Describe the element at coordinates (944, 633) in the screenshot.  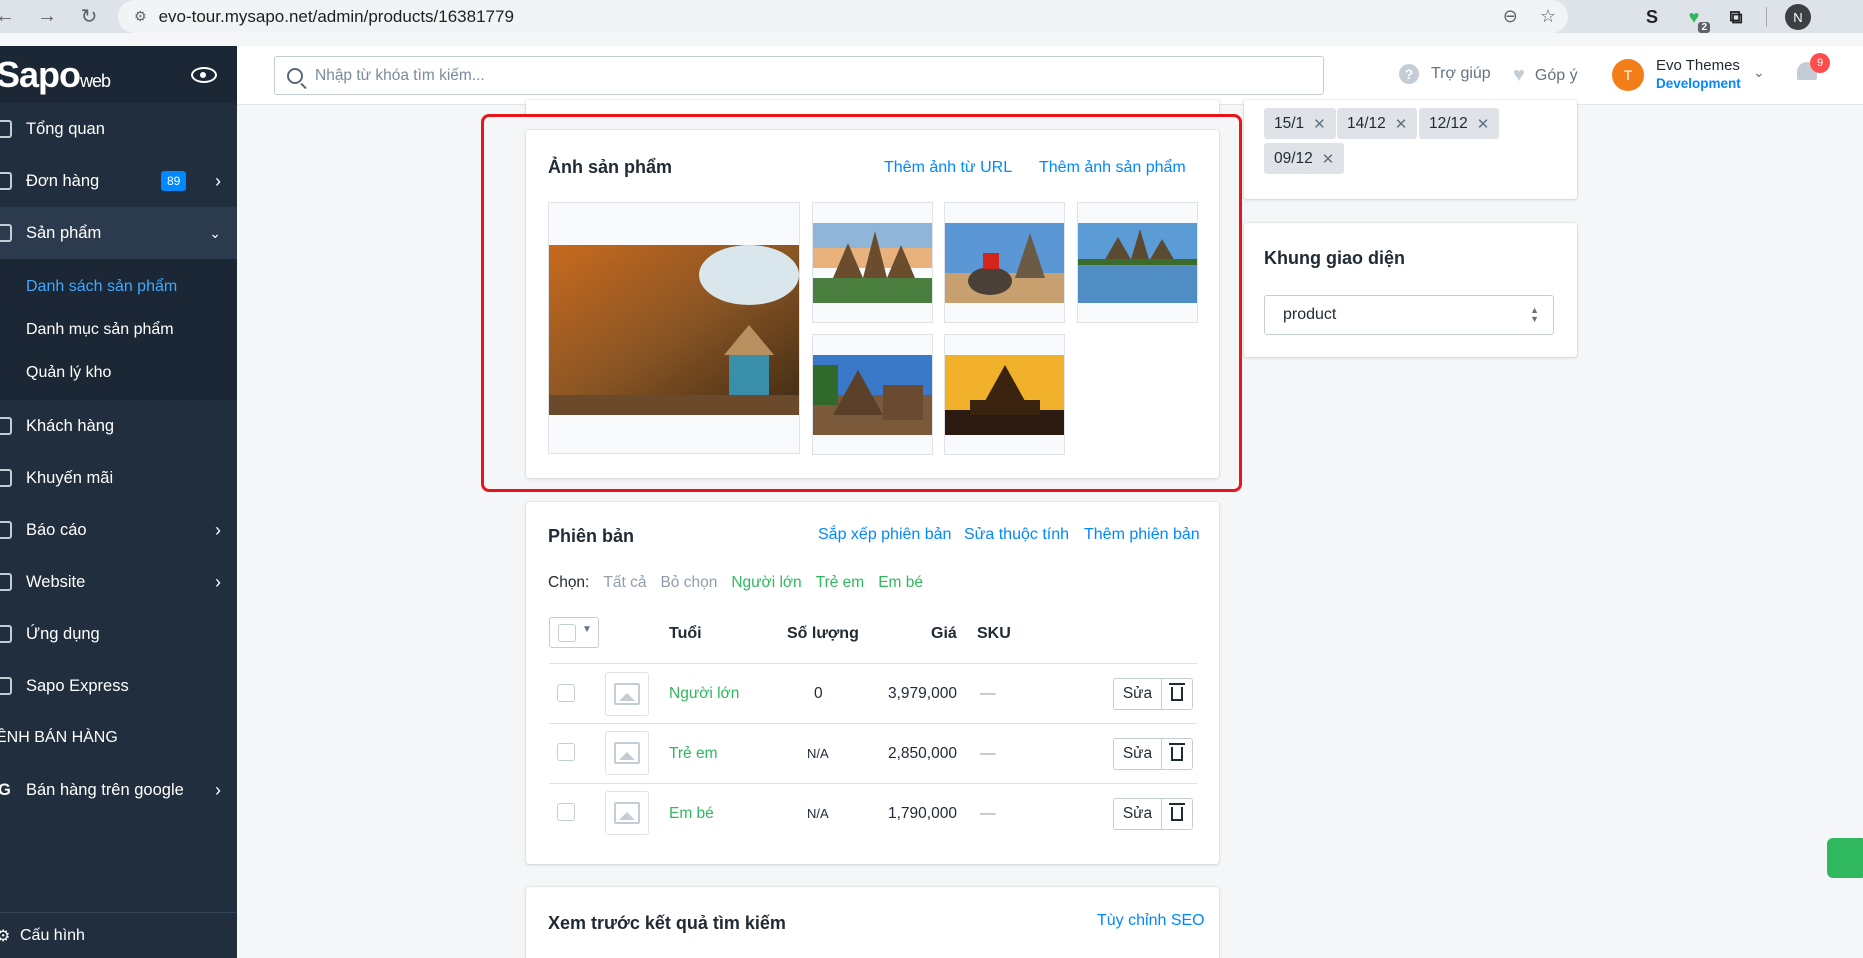
I see `column-header-price: Giá` at that location.